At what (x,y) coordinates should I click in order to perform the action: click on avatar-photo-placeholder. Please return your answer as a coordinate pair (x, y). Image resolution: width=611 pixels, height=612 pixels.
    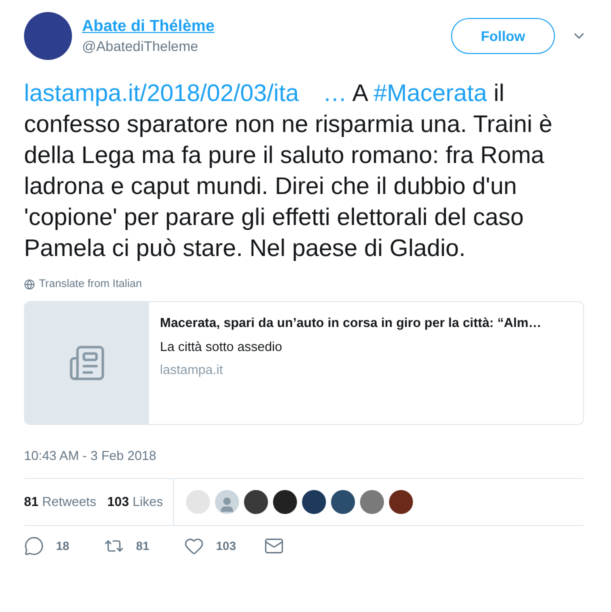
    Looking at the image, I should click on (48, 36).